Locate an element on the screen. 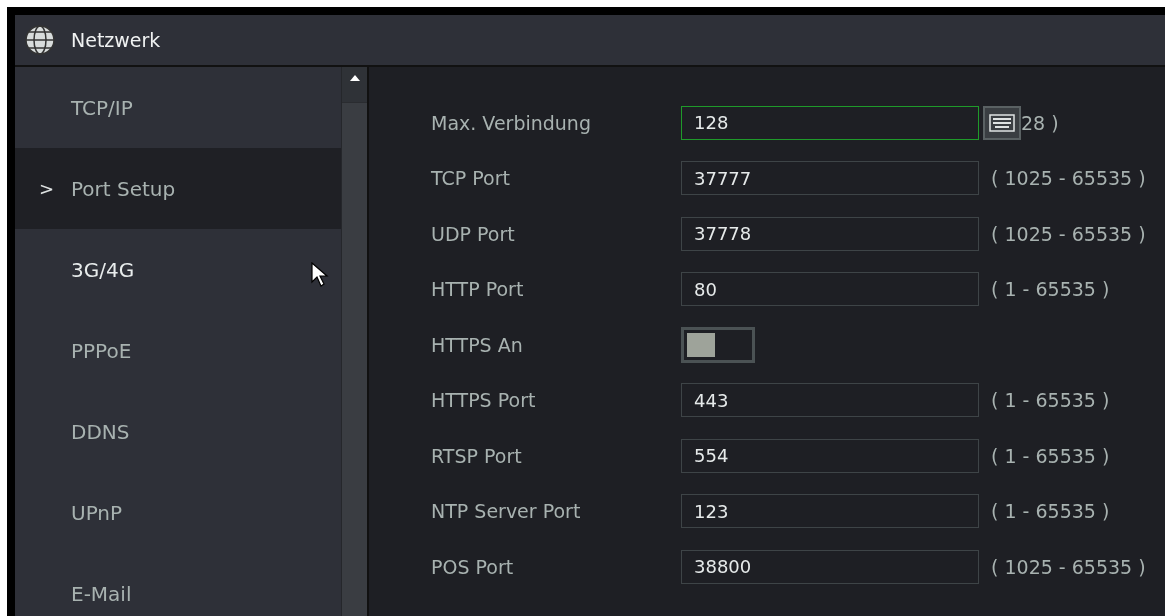 This screenshot has width=1165, height=616. field-label: POS Port is located at coordinates (473, 566).